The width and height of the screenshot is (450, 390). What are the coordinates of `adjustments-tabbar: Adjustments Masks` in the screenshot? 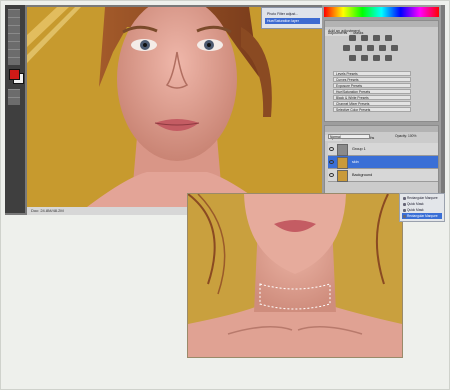 It's located at (381, 28).